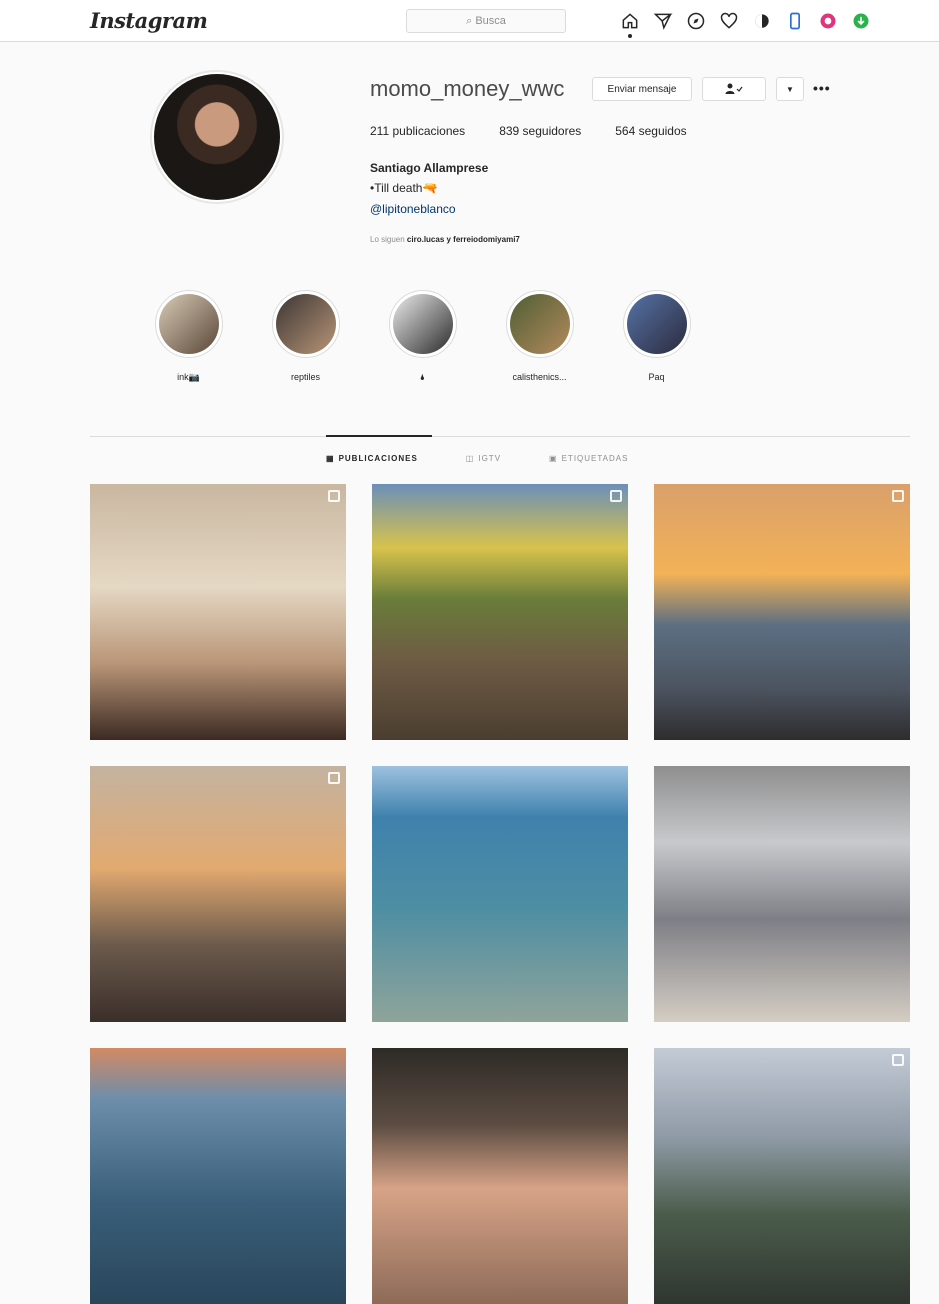 This screenshot has height=1304, width=939. Describe the element at coordinates (378, 458) in the screenshot. I see `tab-label: PUBLICACIONES` at that location.